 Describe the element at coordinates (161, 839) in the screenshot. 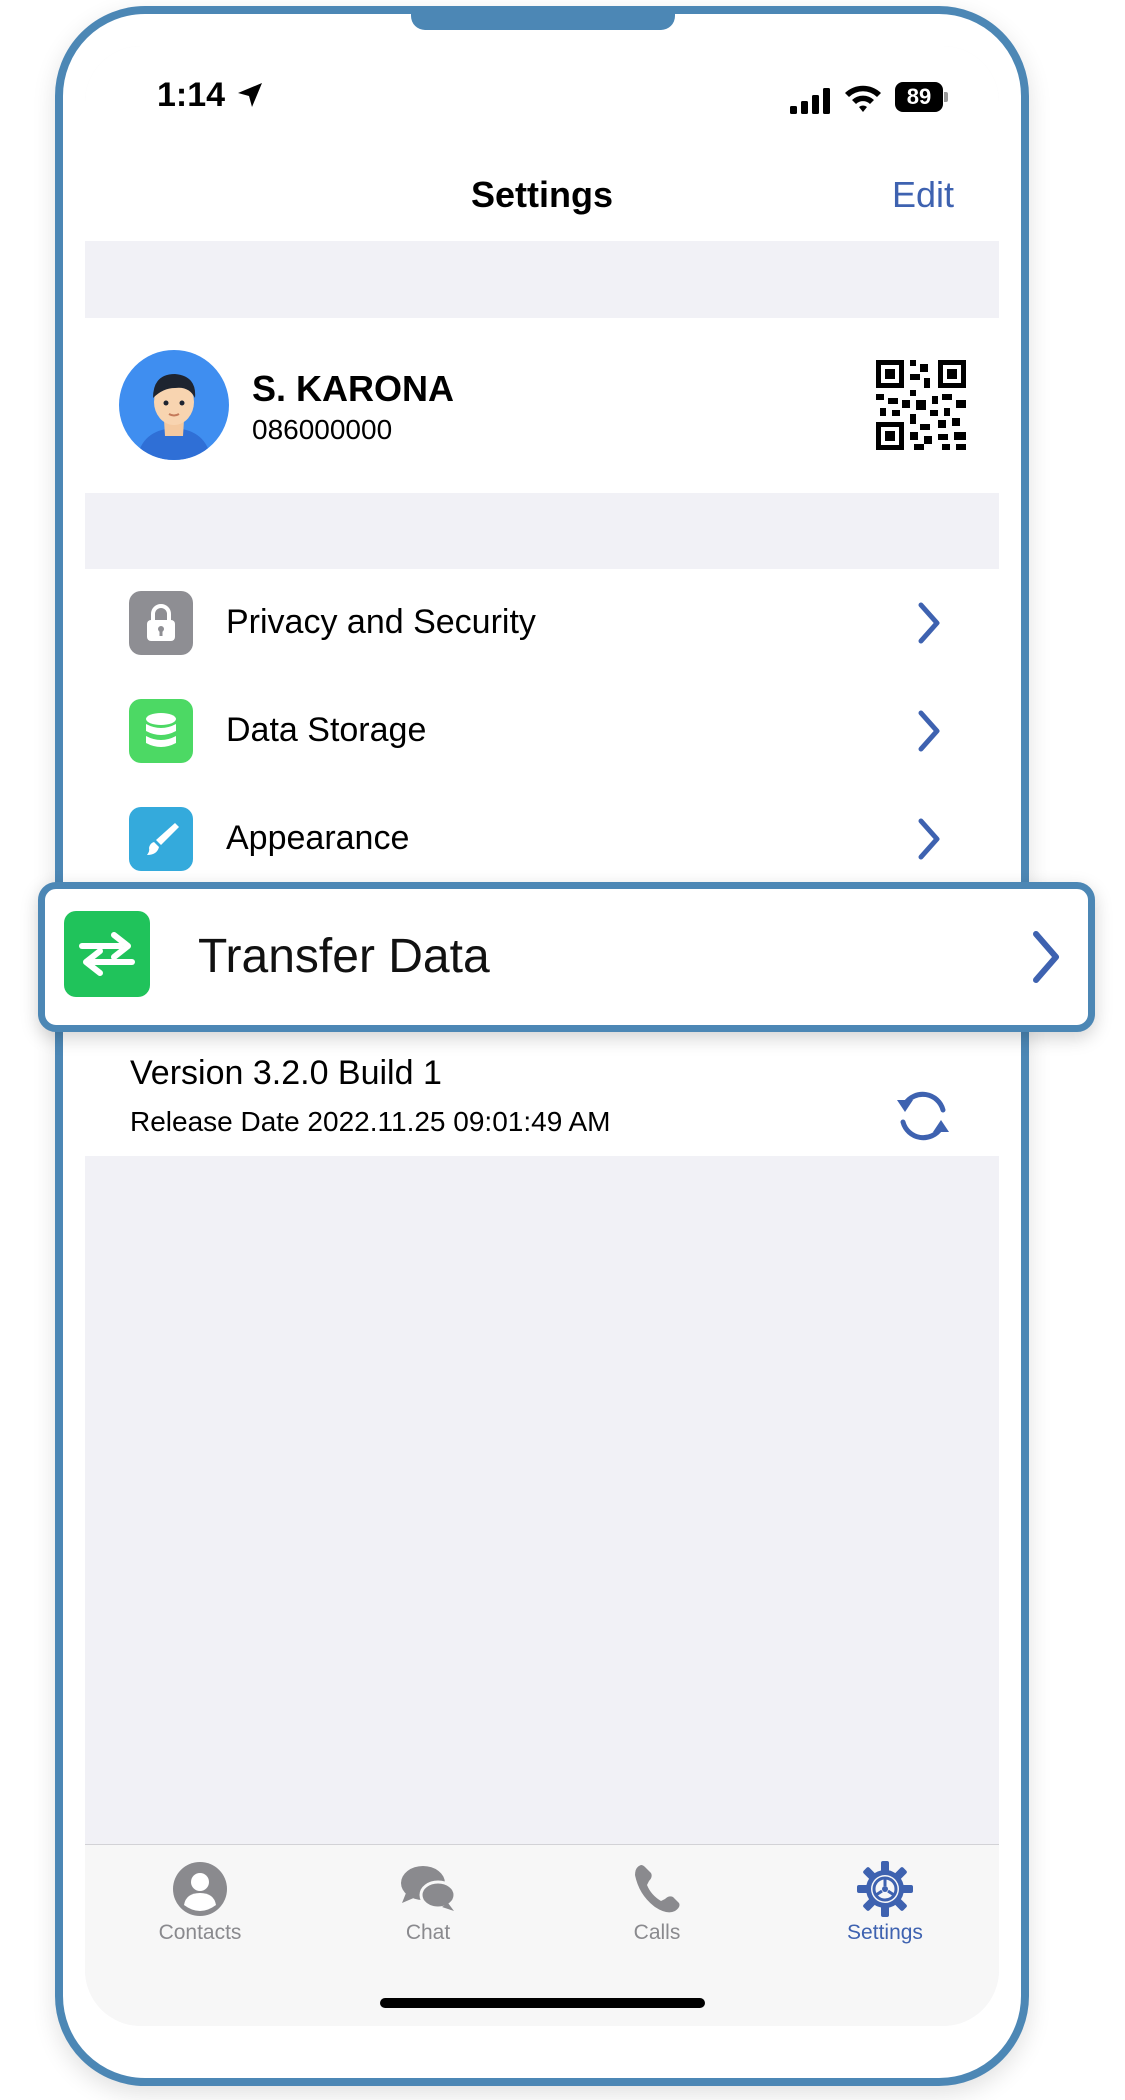

I see `brush-icon` at that location.